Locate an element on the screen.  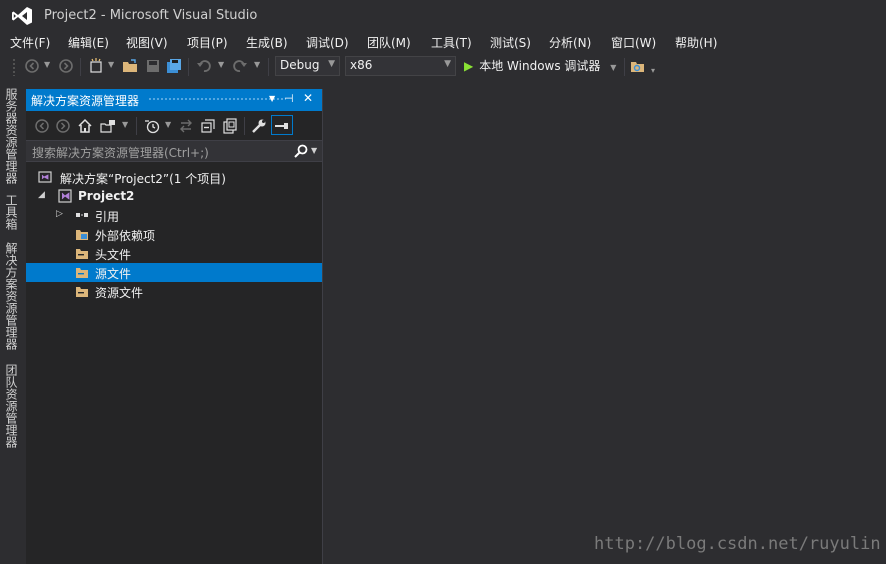
pending-changes-filter-icon is located at coordinates (152, 126).